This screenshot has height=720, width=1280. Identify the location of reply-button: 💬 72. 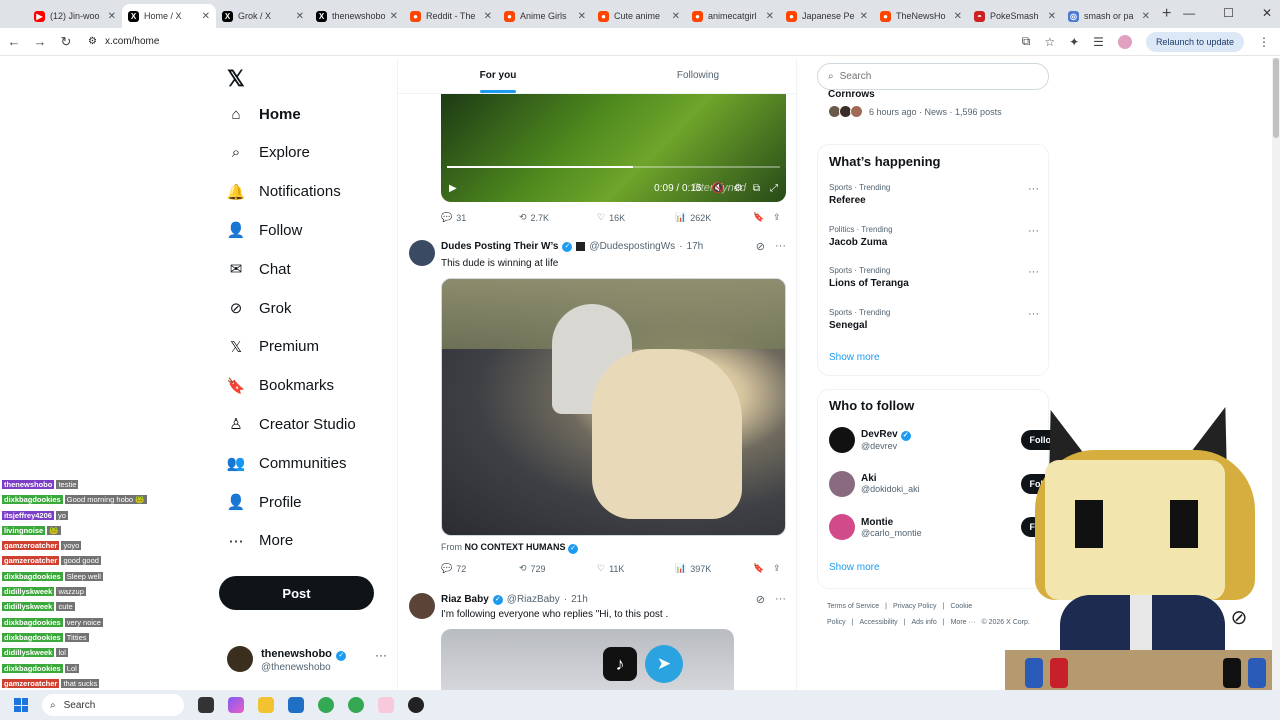
(480, 568).